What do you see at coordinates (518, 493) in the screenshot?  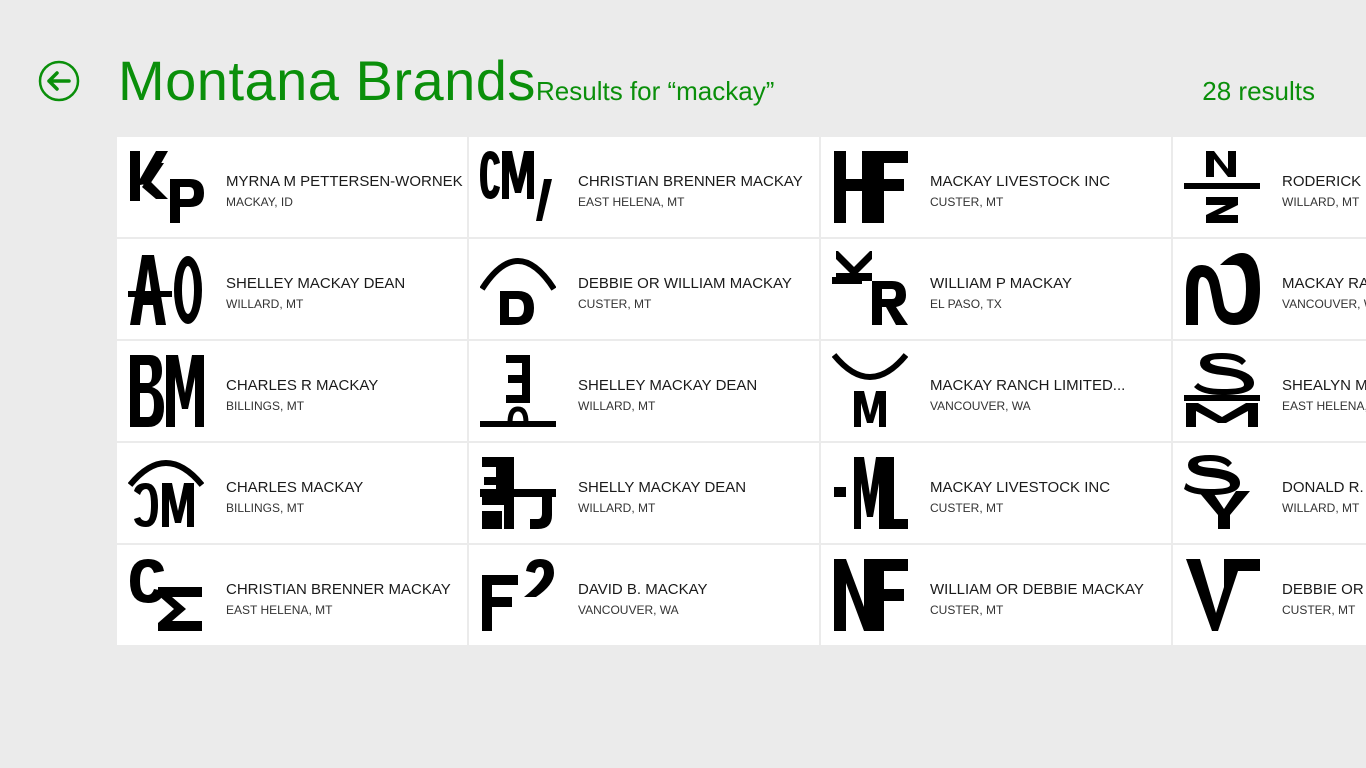 I see `brand-e-h-j-icon` at bounding box center [518, 493].